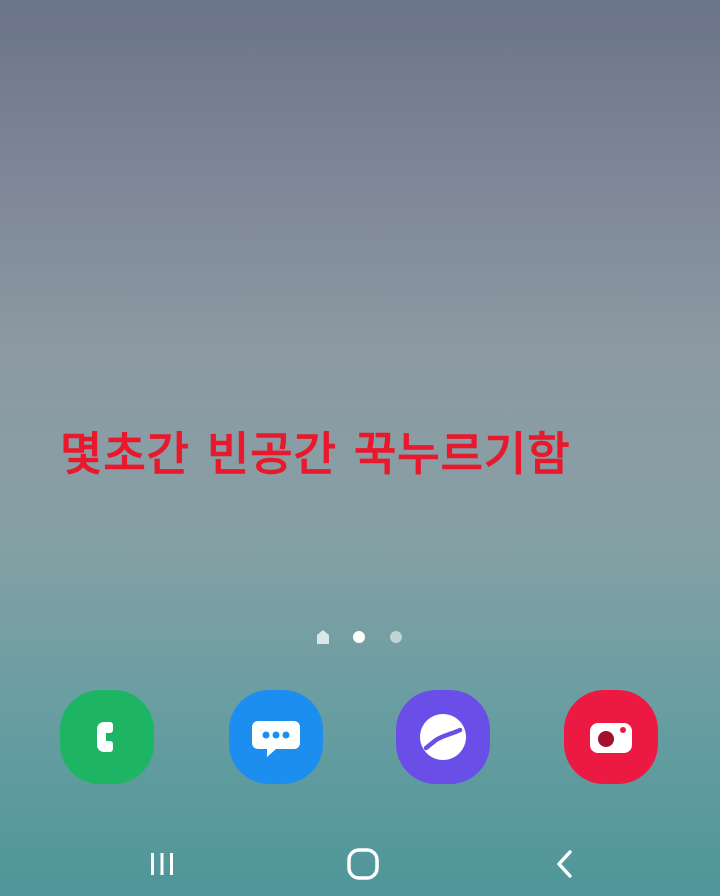  I want to click on camera-app-button, so click(611, 737).